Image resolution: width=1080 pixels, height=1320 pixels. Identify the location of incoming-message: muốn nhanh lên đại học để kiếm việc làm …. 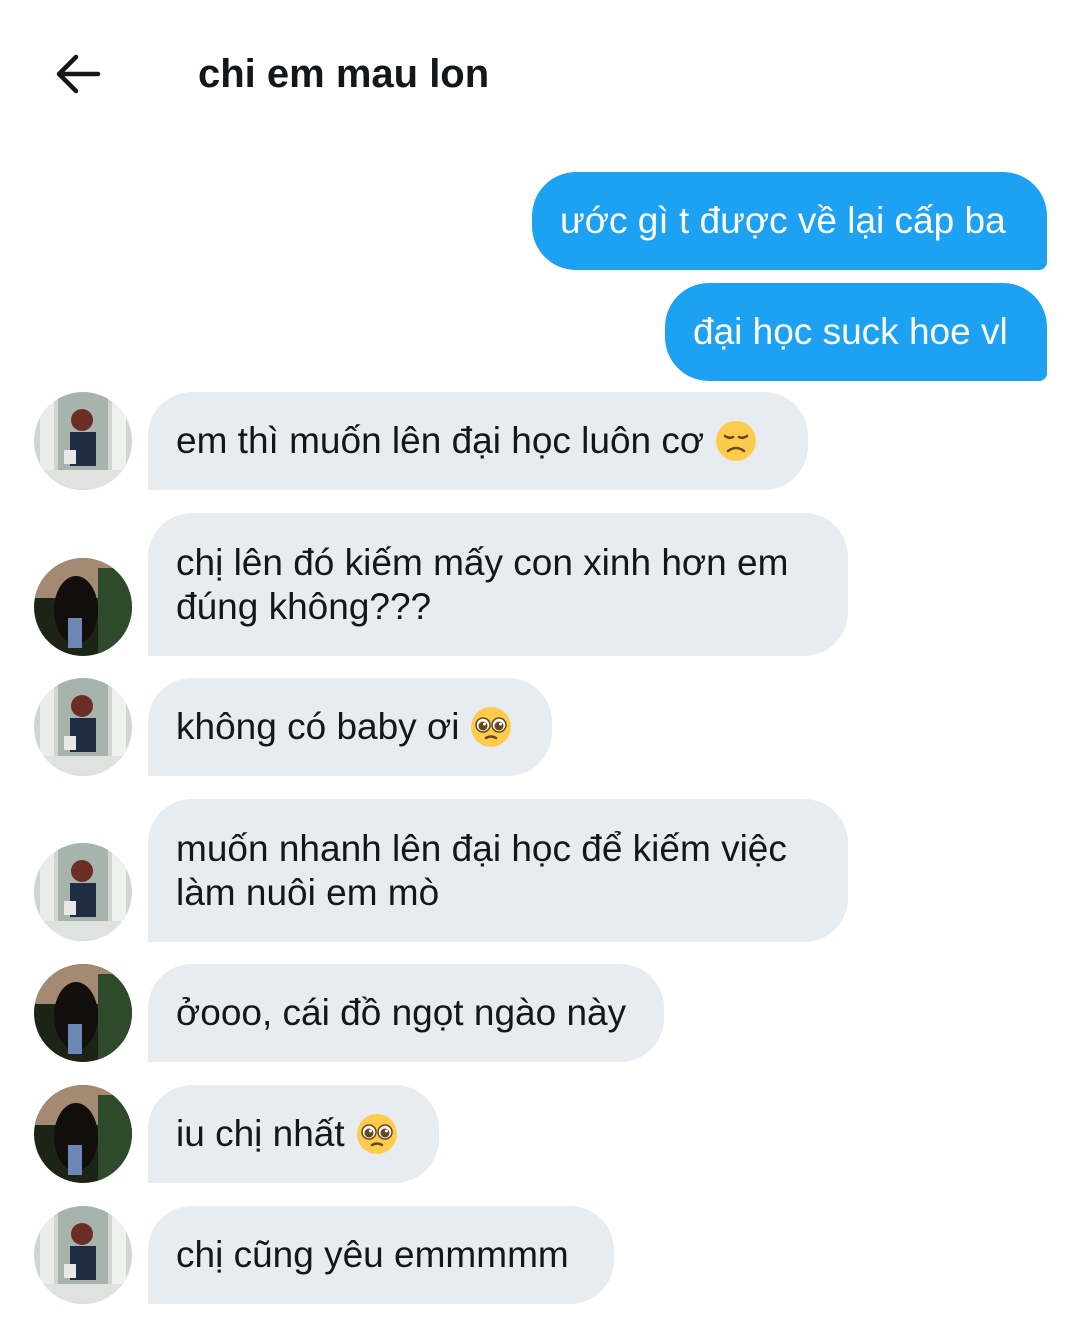
(498, 870).